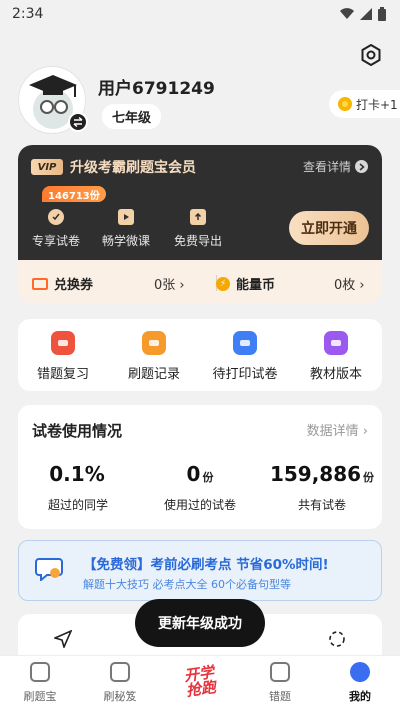 The width and height of the screenshot is (400, 711). Describe the element at coordinates (360, 672) in the screenshot. I see `smile-icon` at that location.